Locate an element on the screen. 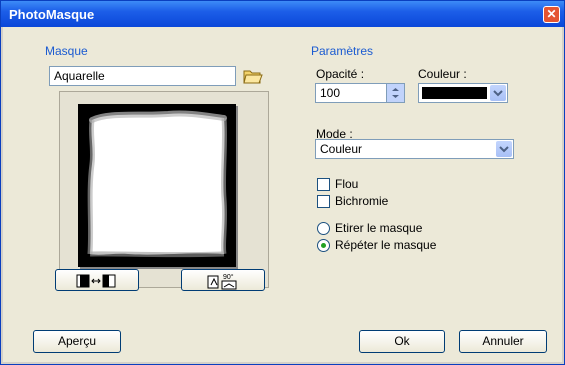 Image resolution: width=565 pixels, height=365 pixels. etirer-label: Etirer le masque is located at coordinates (378, 228).